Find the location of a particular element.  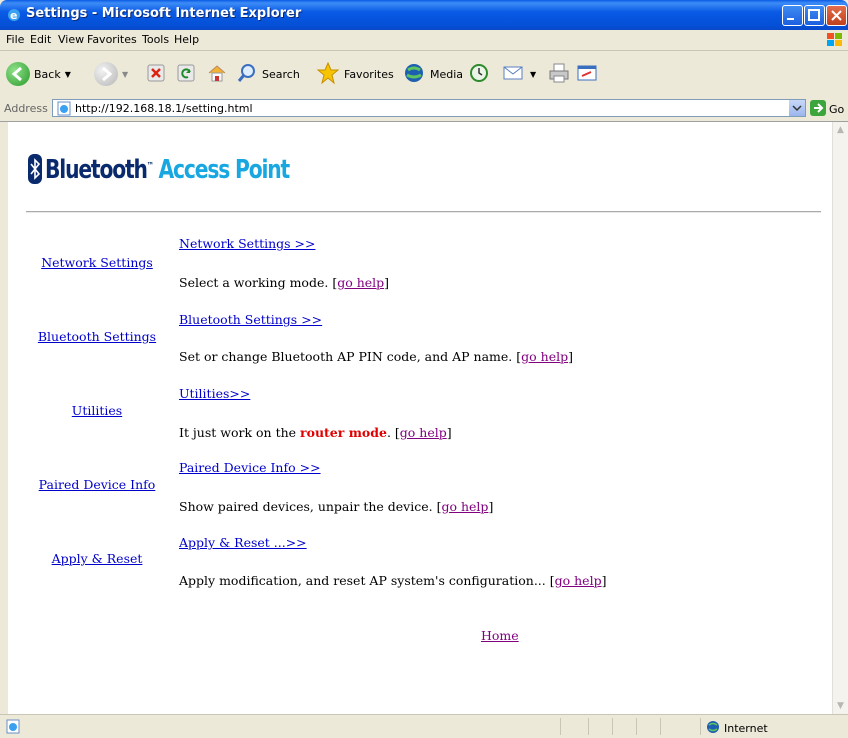

header-divider is located at coordinates (423, 212).